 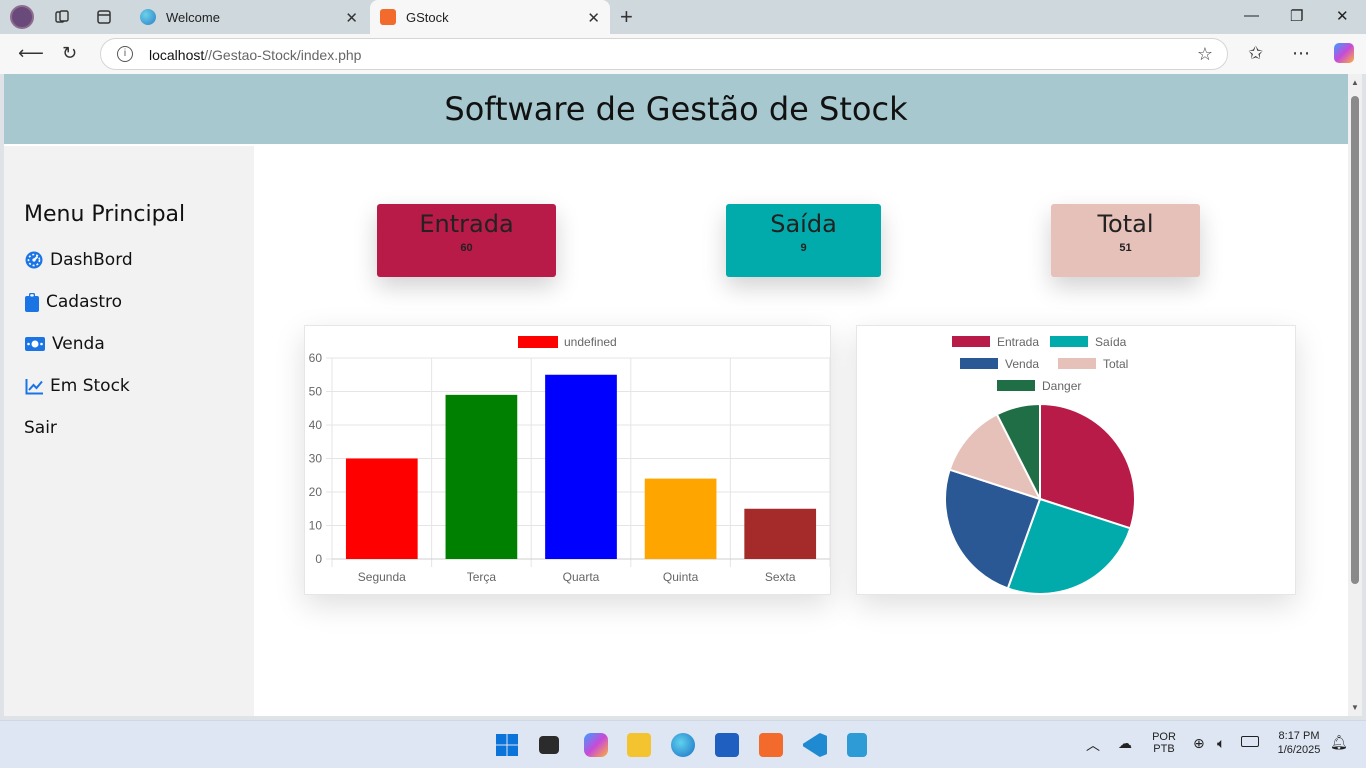 What do you see at coordinates (78, 260) in the screenshot?
I see `sidebar-item-dashbord: DashBord` at bounding box center [78, 260].